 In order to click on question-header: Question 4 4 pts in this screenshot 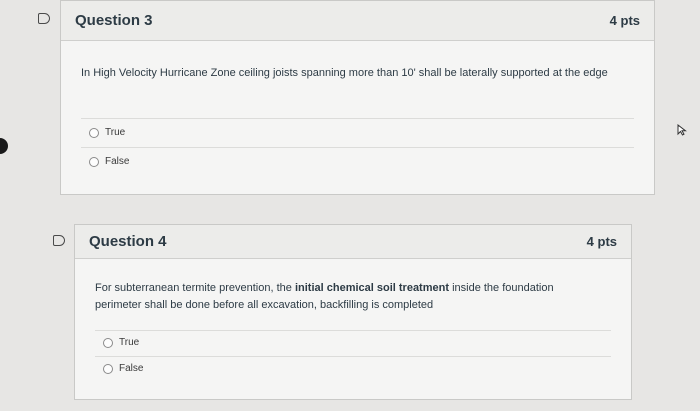, I will do `click(353, 242)`.